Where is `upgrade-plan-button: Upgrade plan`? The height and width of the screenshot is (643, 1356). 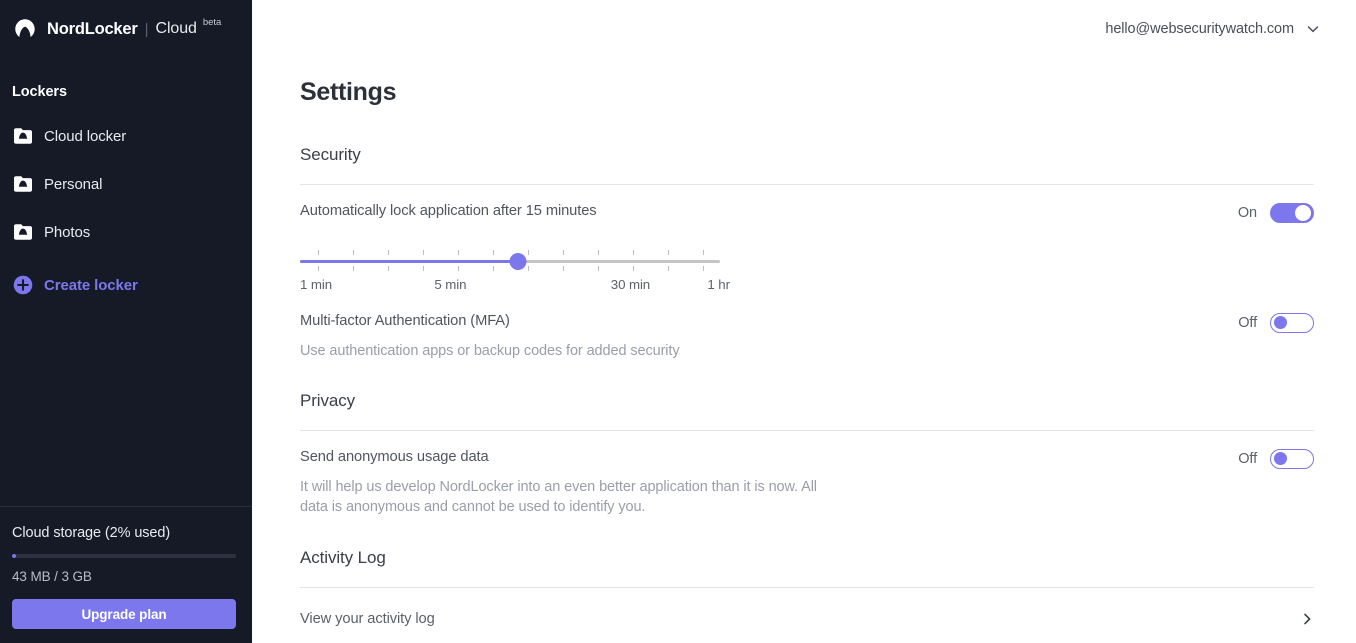 upgrade-plan-button: Upgrade plan is located at coordinates (124, 614).